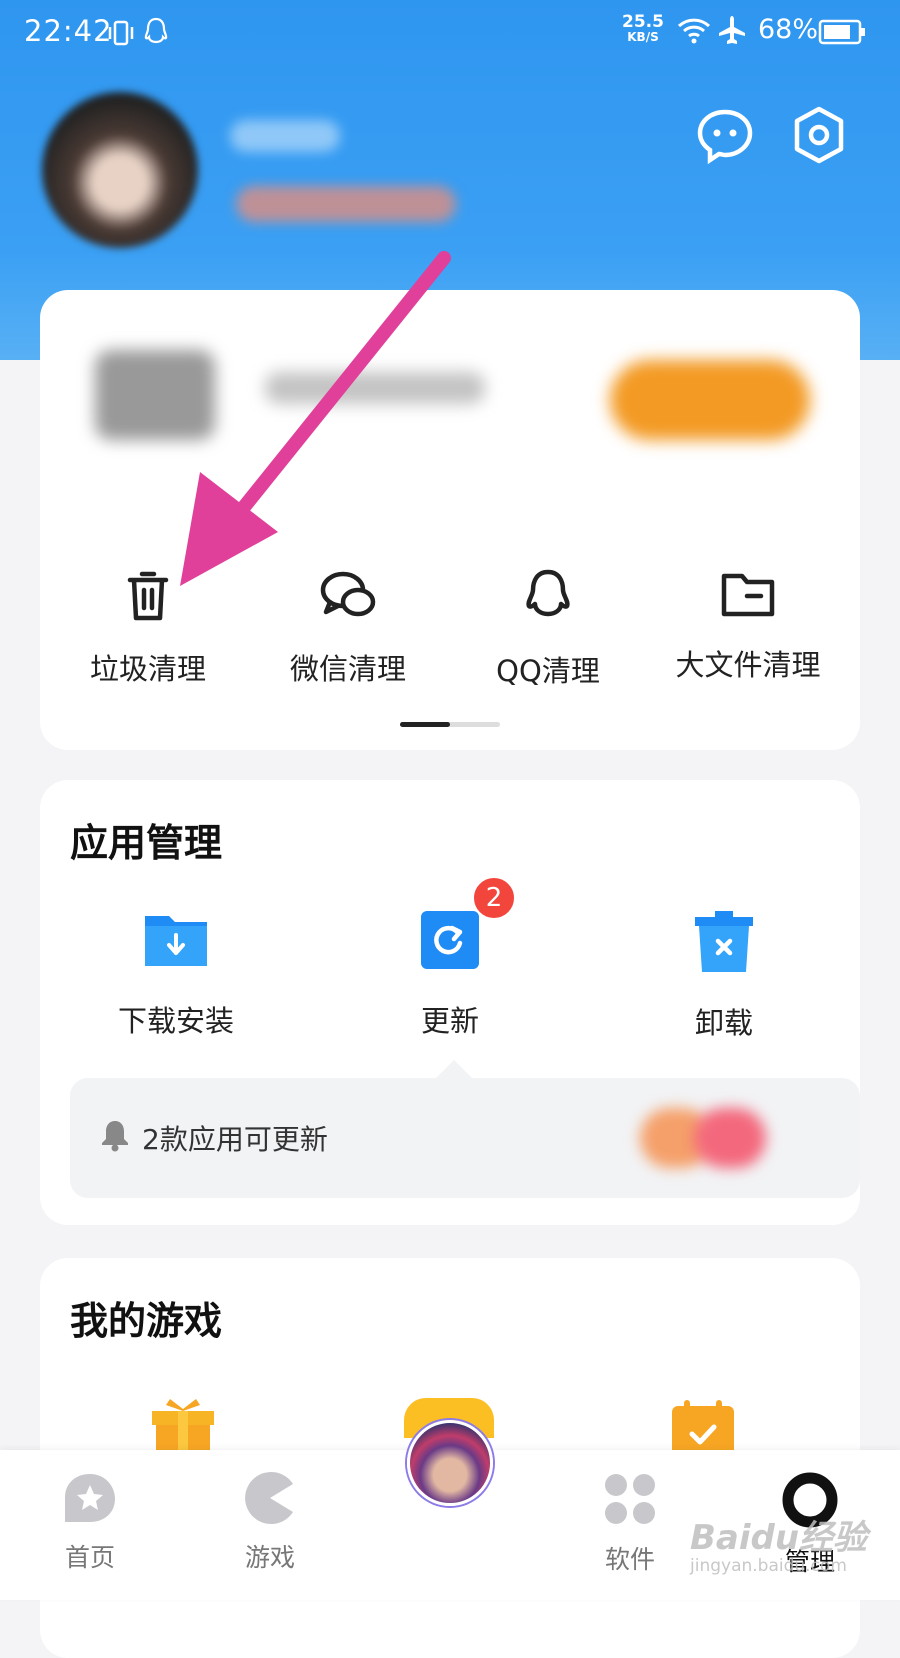  Describe the element at coordinates (454, 1069) in the screenshot. I see `notice-pointer` at that location.